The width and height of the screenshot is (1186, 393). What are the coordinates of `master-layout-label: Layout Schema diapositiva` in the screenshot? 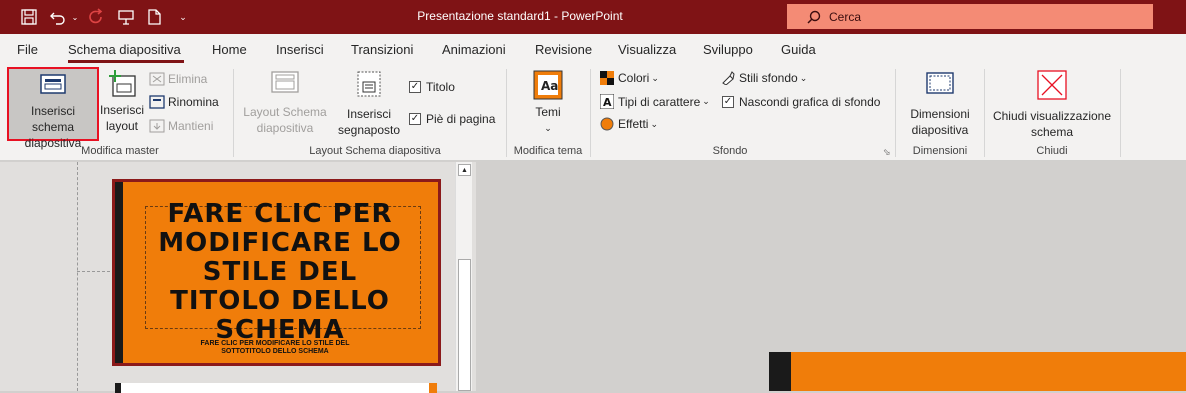 It's located at (285, 120).